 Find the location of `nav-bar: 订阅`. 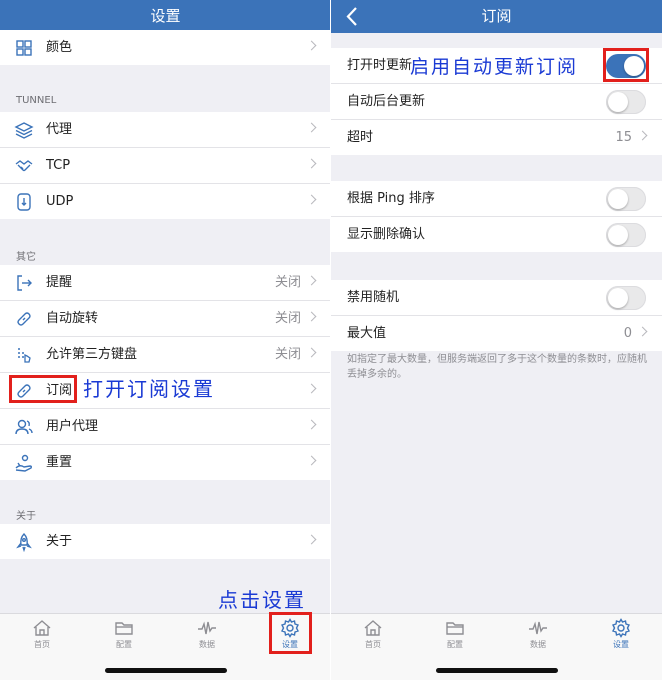

nav-bar: 订阅 is located at coordinates (496, 16).